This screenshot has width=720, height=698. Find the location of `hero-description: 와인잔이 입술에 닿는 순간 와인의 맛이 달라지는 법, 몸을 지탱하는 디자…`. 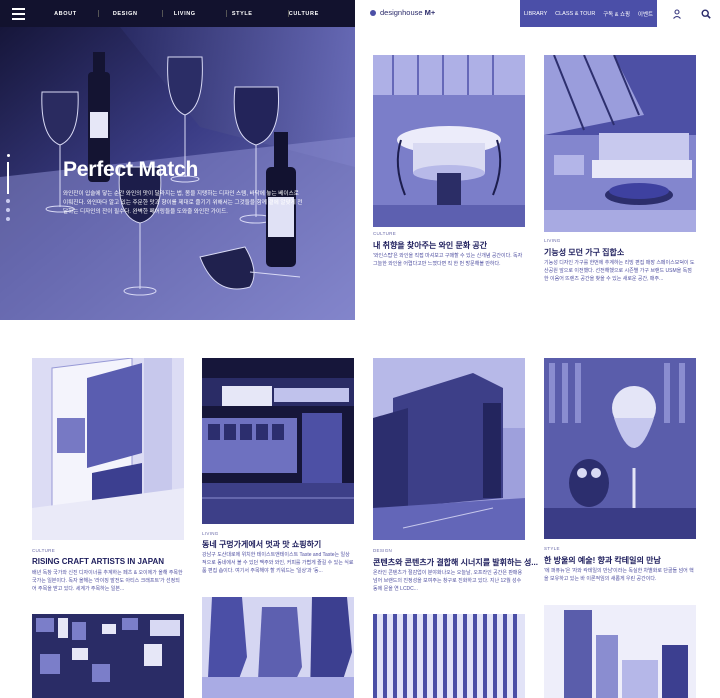

hero-description: 와인잔이 입술에 닿는 순간 와인의 맛이 달라지는 법, 몸을 지탱하는 디자… is located at coordinates (183, 203).